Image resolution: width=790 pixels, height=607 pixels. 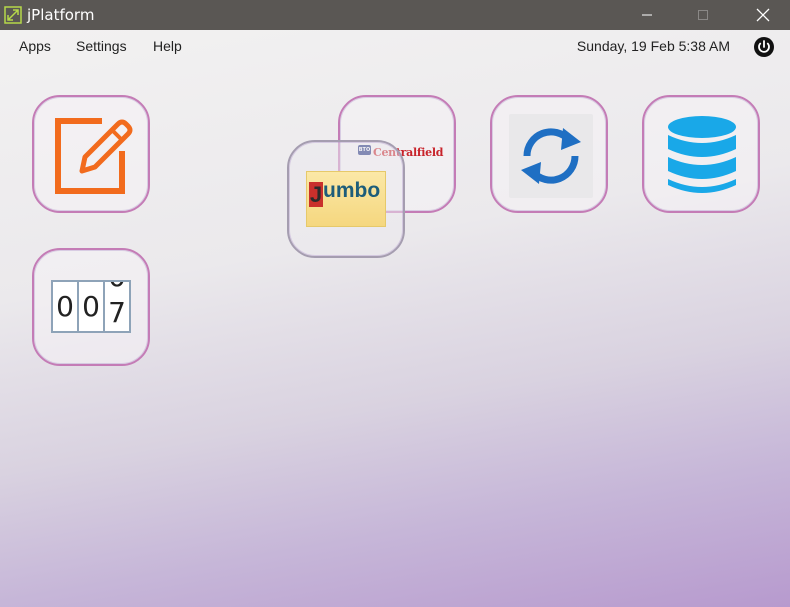 I want to click on maximize-icon, so click(x=703, y=15).